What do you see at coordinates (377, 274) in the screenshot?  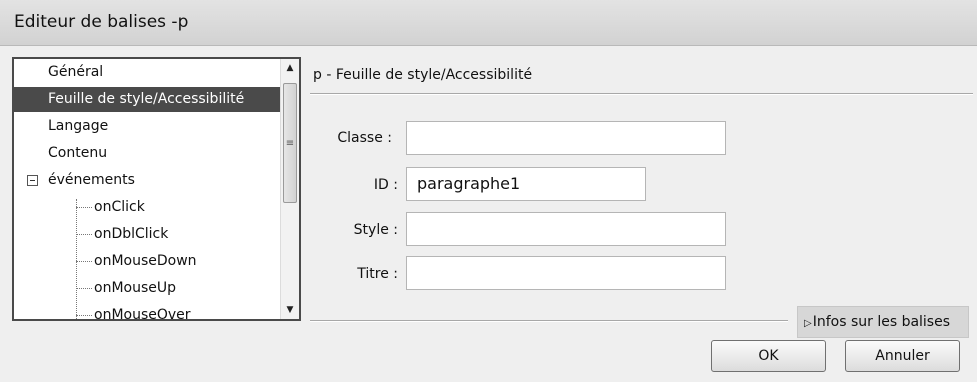 I see `titre-label: Titre :` at bounding box center [377, 274].